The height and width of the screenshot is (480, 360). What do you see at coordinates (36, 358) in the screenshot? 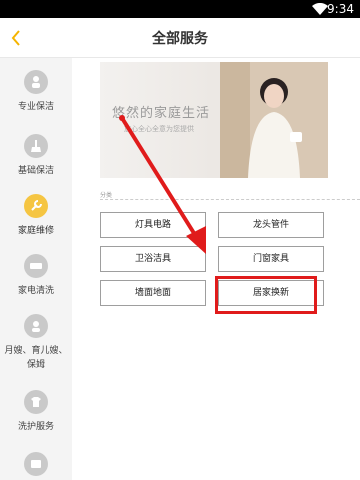
I see `sidebar-item-label: 月嫂、育儿嫂、保姆` at bounding box center [36, 358].